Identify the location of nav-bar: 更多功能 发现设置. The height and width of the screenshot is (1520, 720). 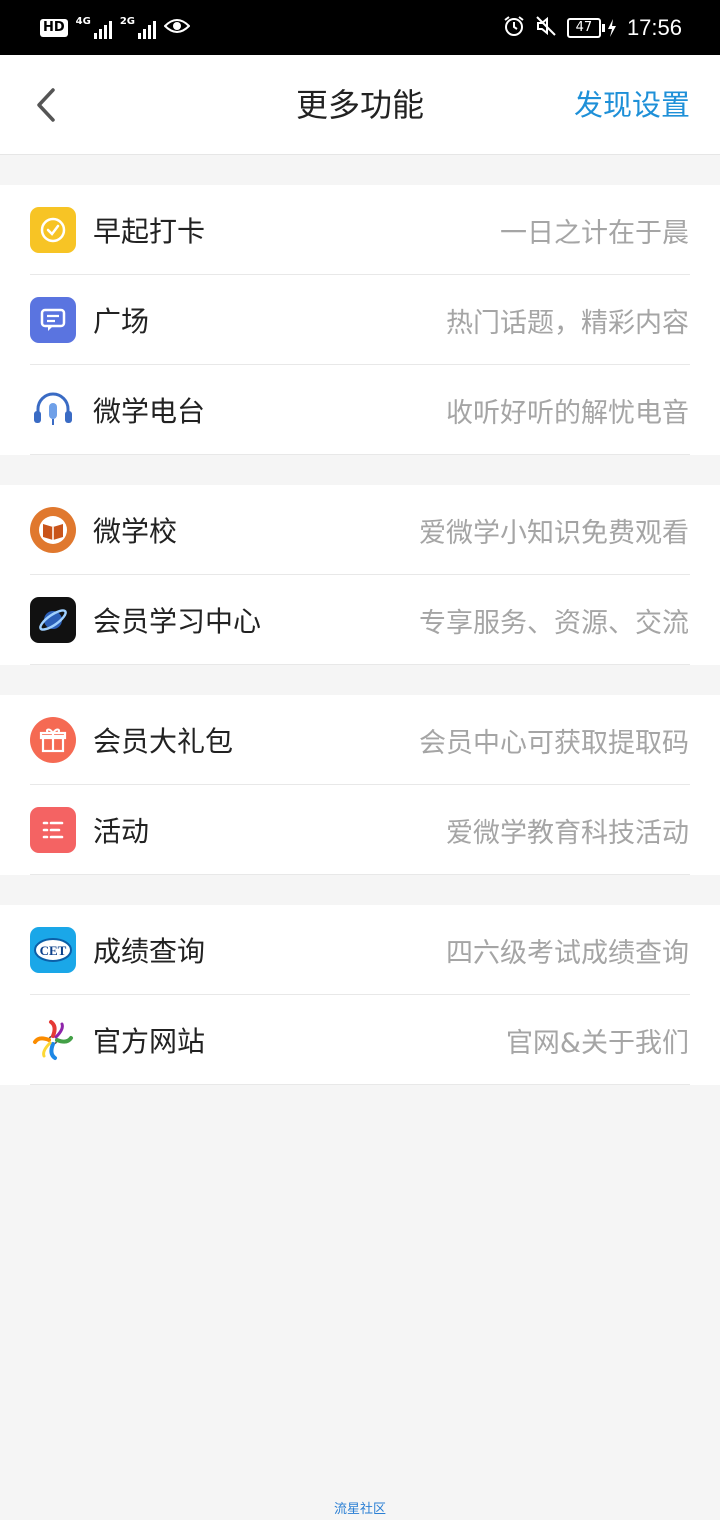
(360, 105).